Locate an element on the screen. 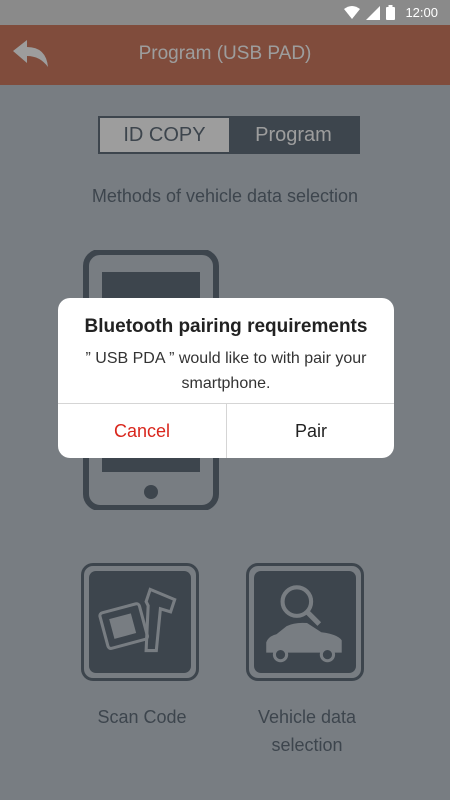 Image resolution: width=450 pixels, height=800 pixels. status-time: 12:00 is located at coordinates (421, 12).